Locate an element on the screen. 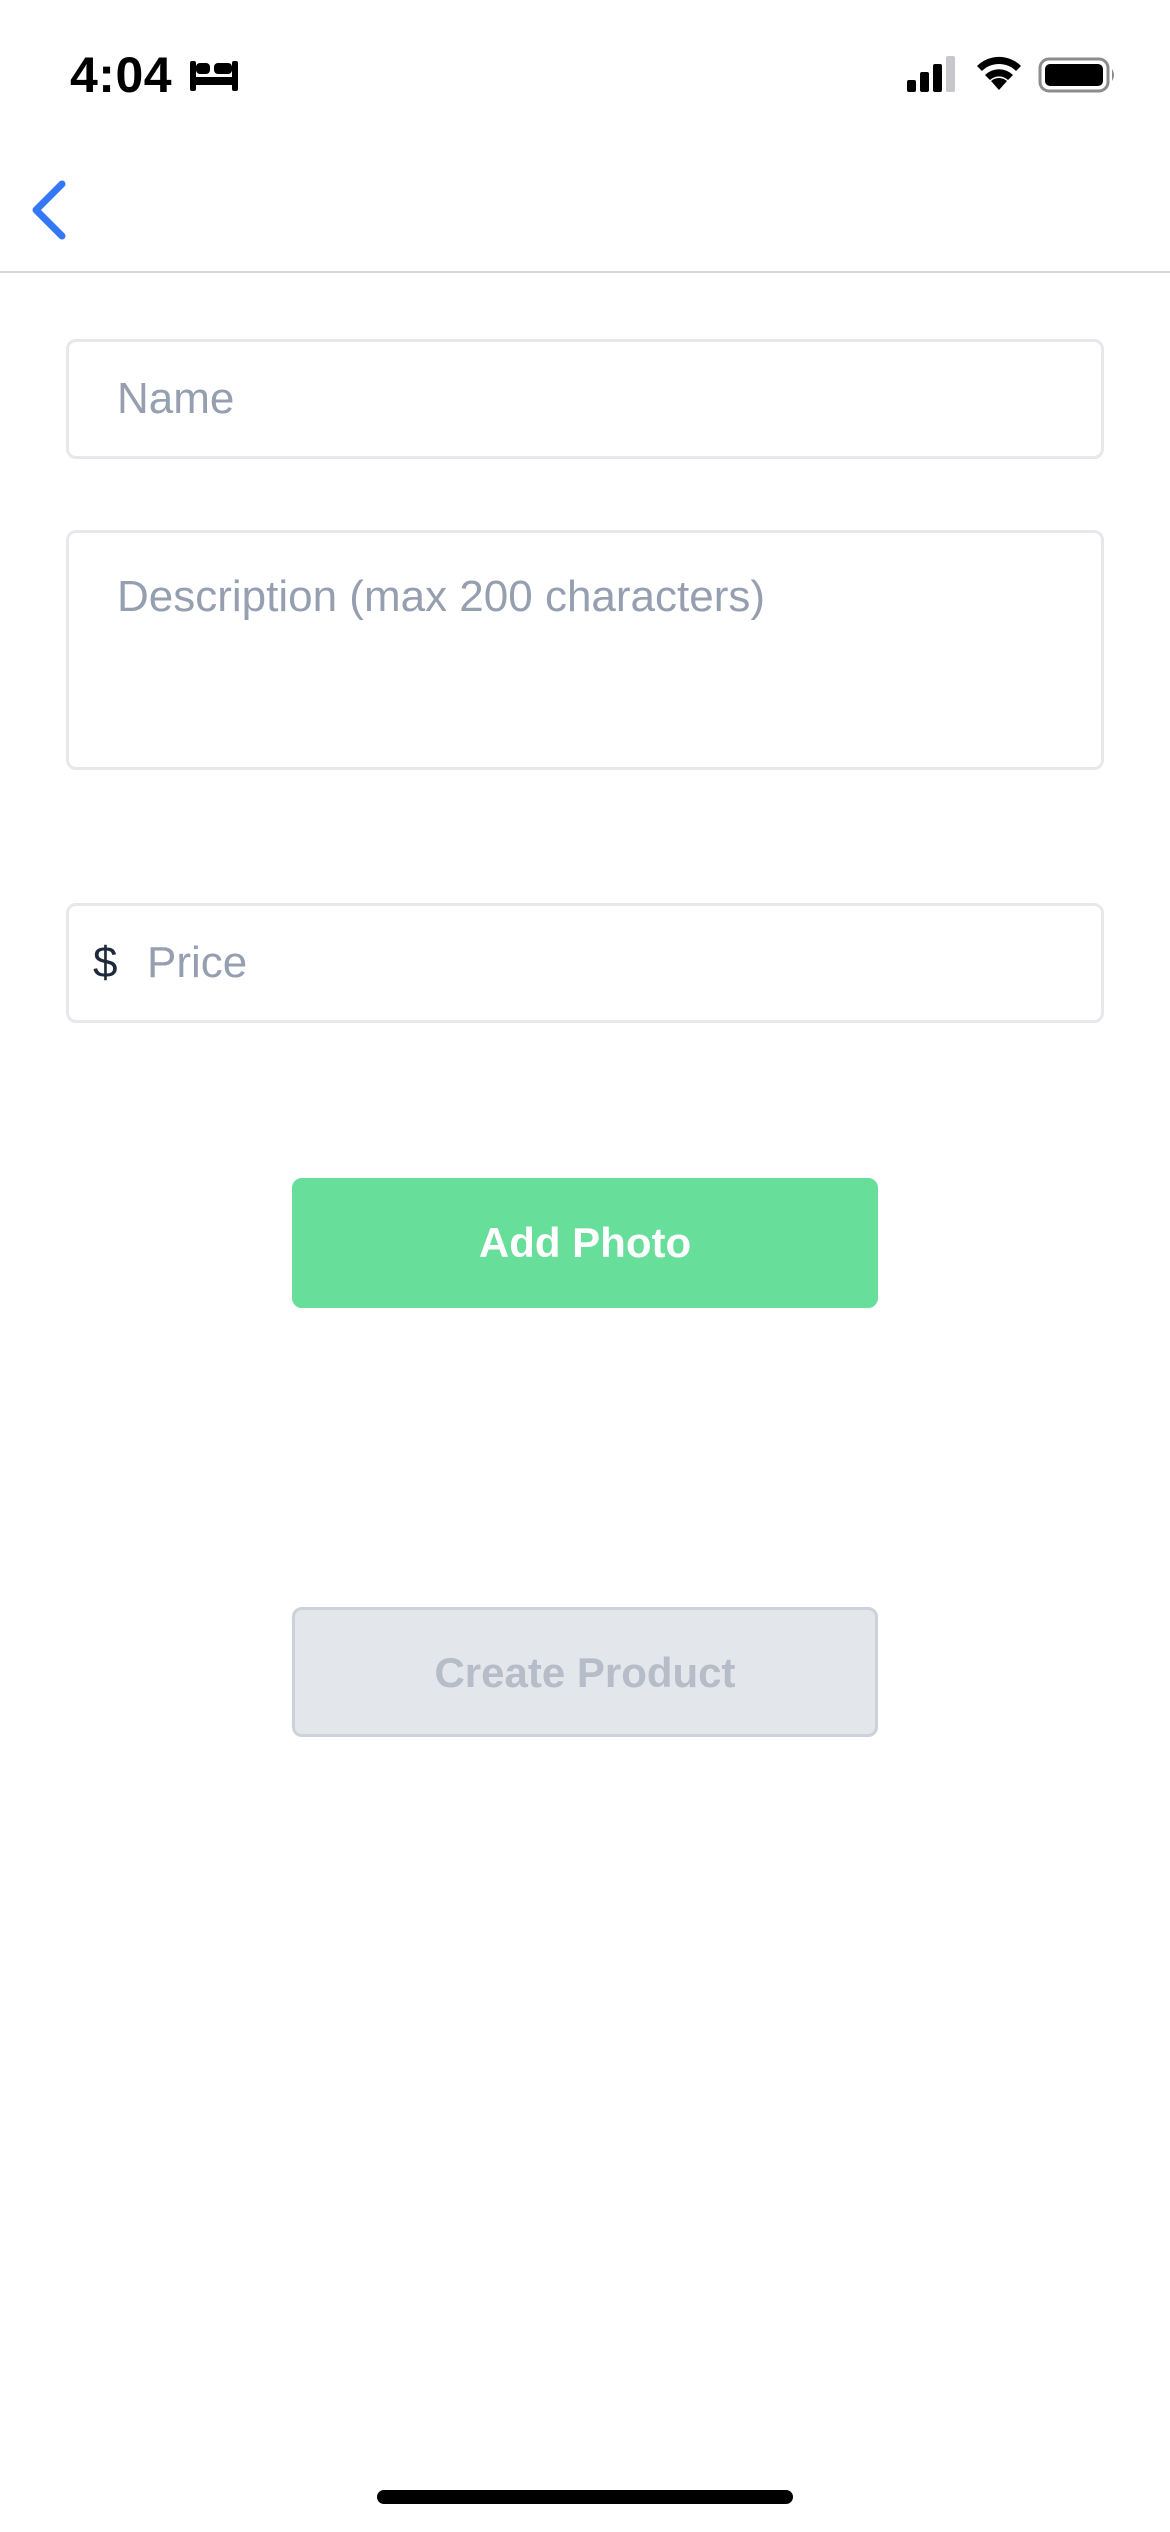 This screenshot has height=2532, width=1170. add-photo-label: Add Photo is located at coordinates (585, 1242).